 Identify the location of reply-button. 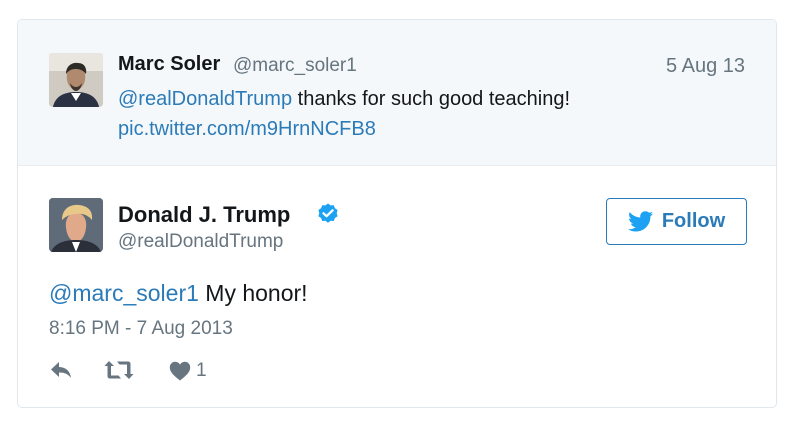
(61, 370).